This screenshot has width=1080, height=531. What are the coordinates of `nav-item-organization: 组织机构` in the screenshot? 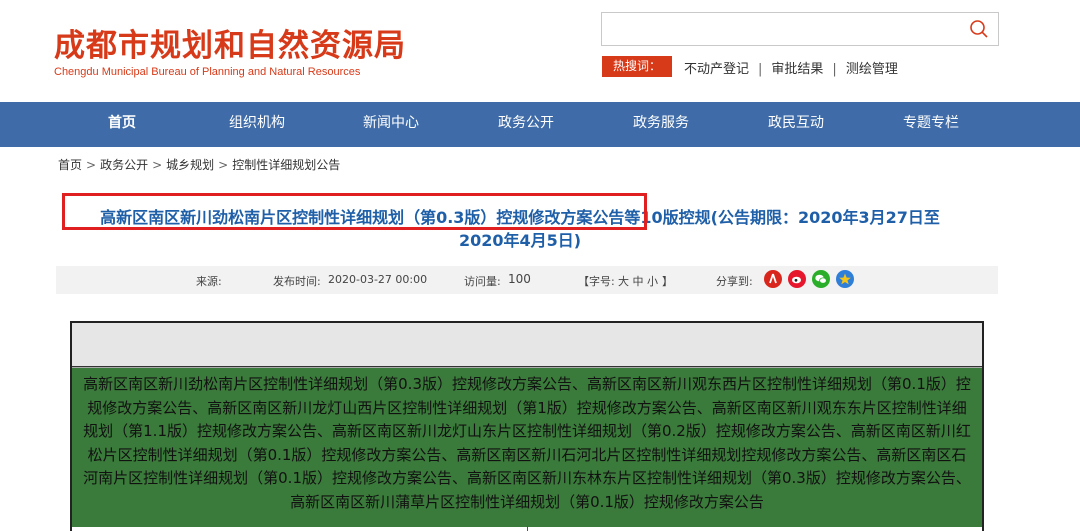 It's located at (257, 124).